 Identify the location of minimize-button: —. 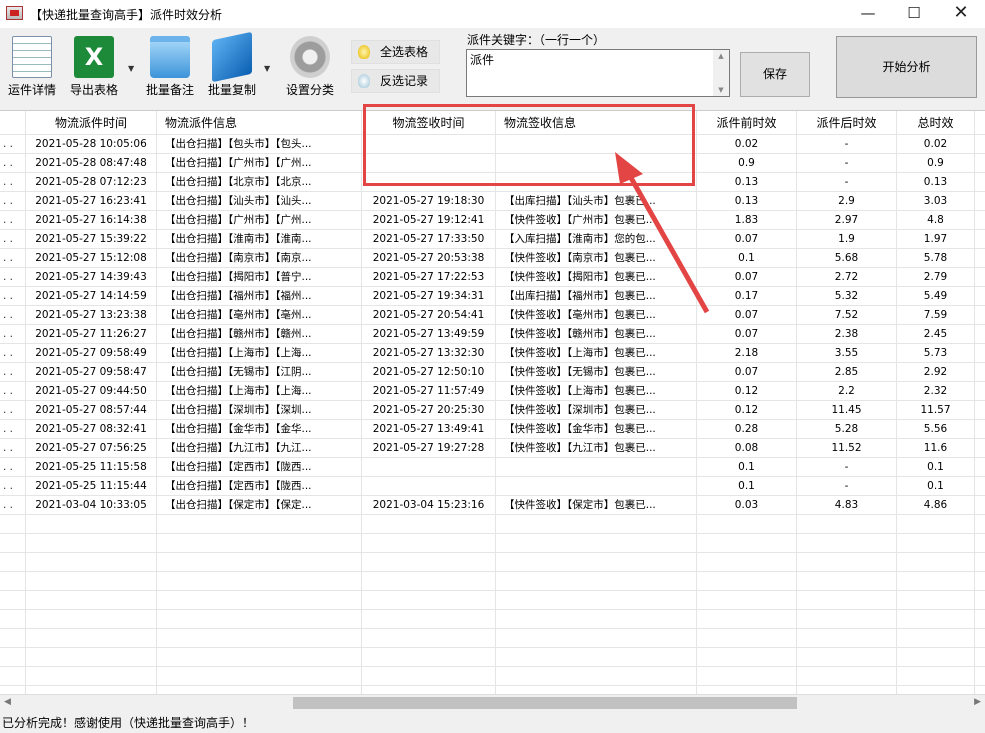
(868, 14).